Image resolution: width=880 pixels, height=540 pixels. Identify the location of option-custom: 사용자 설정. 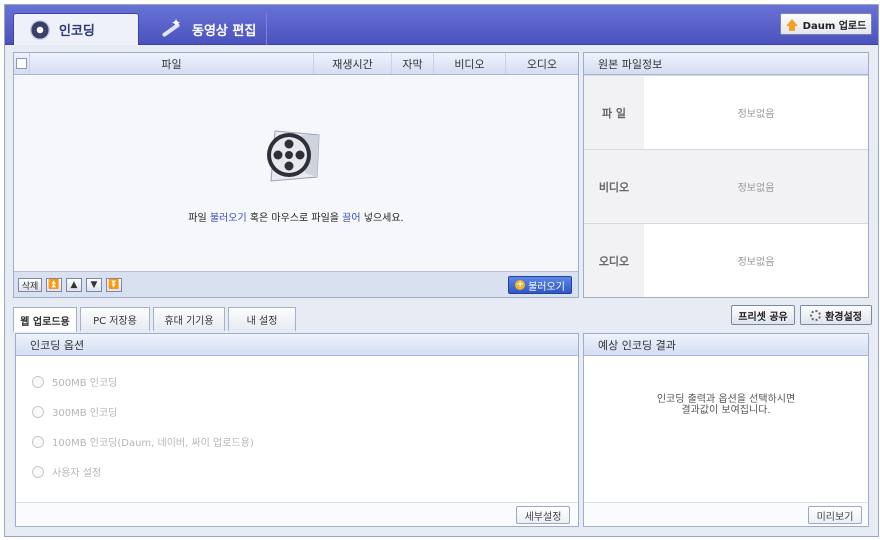
(66, 471).